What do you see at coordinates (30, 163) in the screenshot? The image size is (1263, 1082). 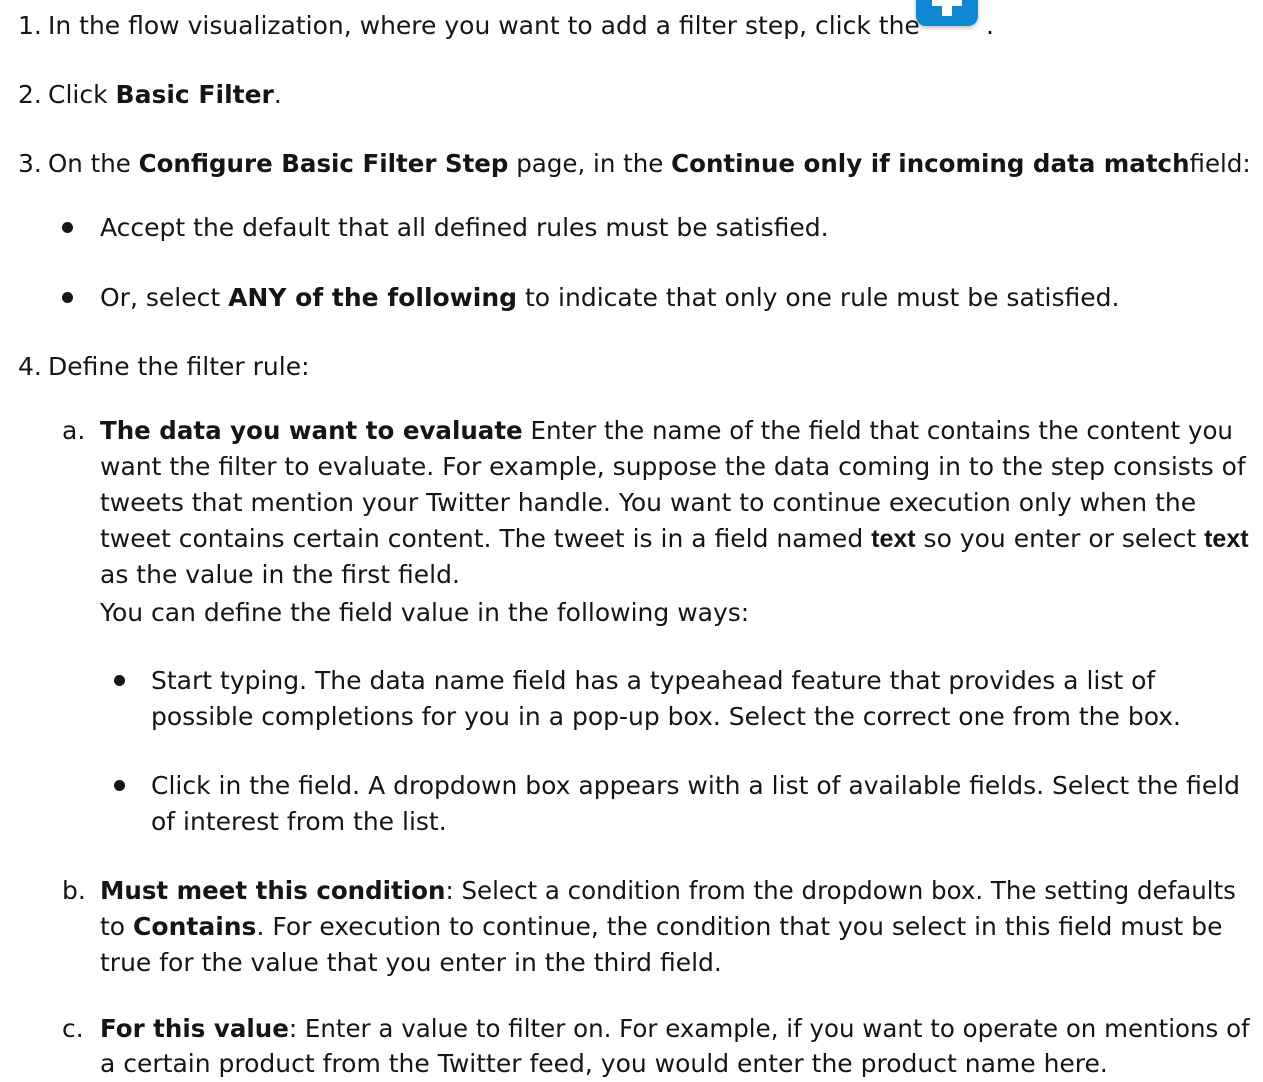 I see `step-3-number: 3.` at bounding box center [30, 163].